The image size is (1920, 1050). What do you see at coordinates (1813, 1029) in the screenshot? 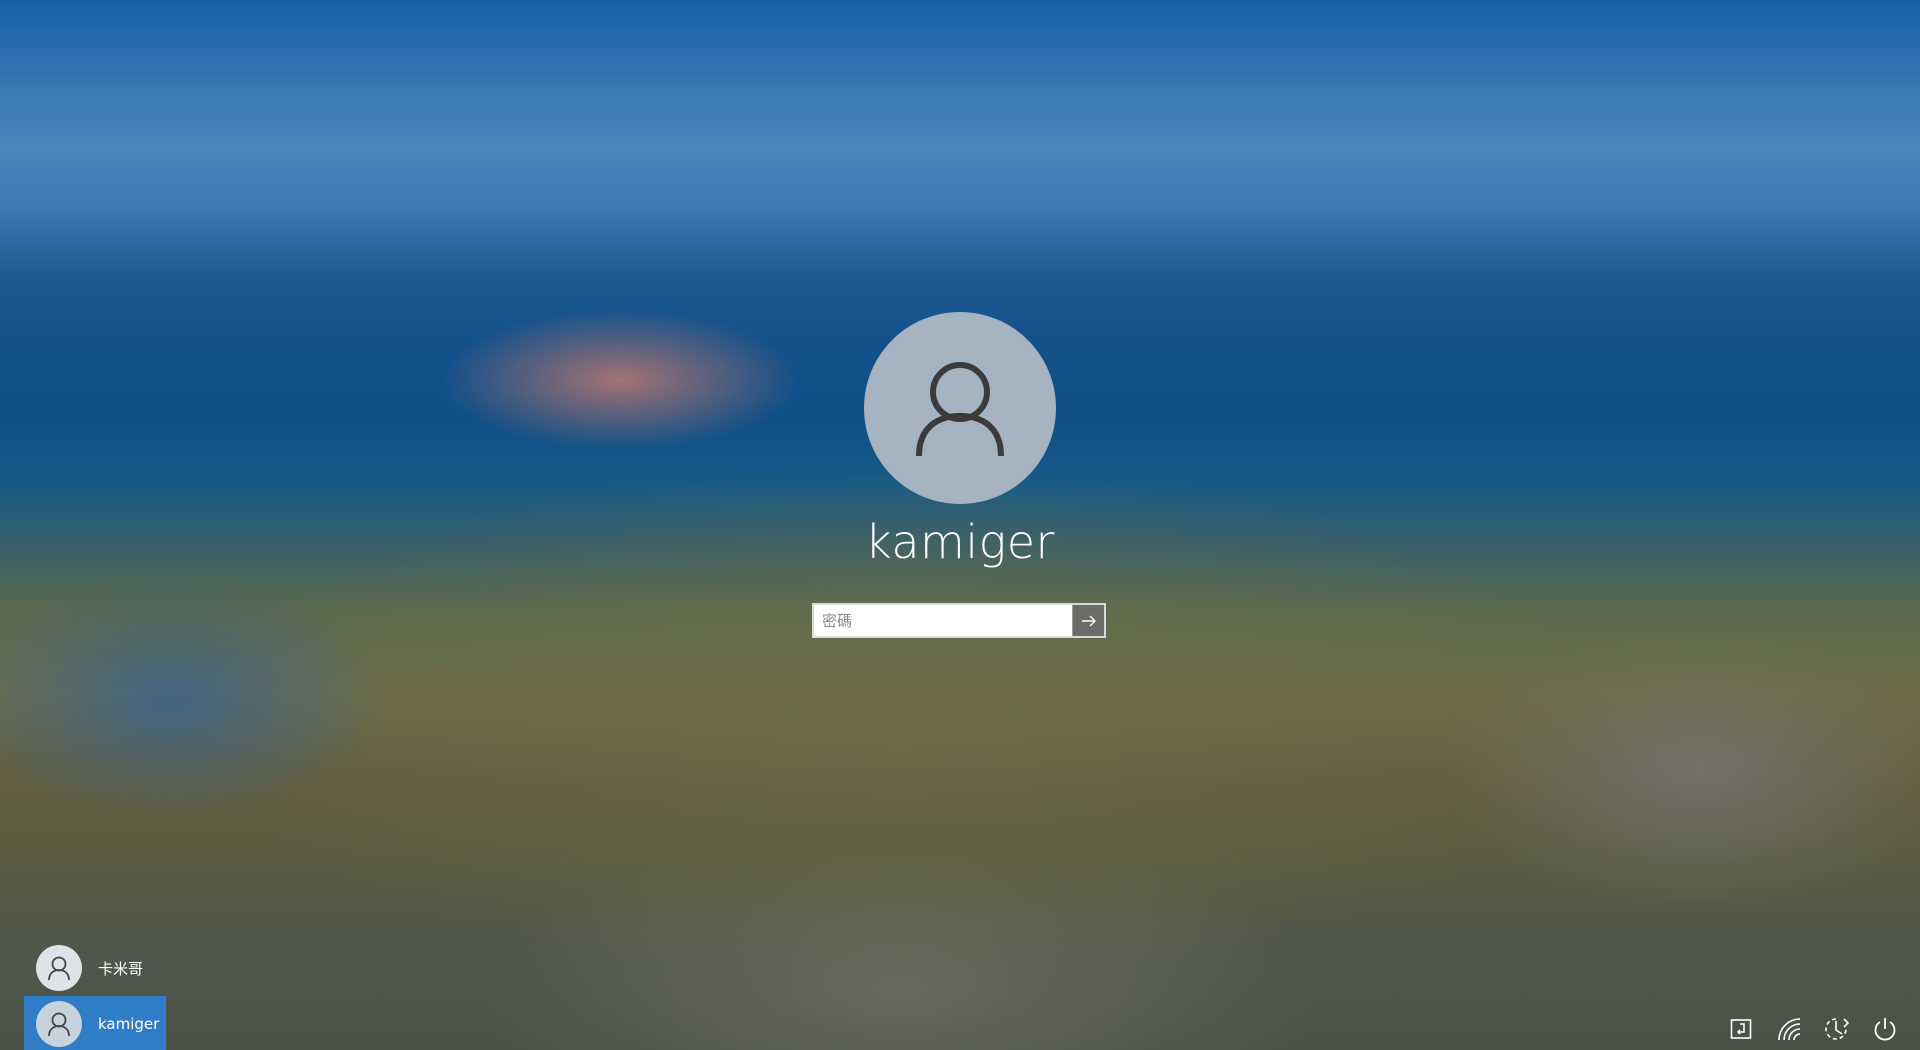
I see `system-tray` at bounding box center [1813, 1029].